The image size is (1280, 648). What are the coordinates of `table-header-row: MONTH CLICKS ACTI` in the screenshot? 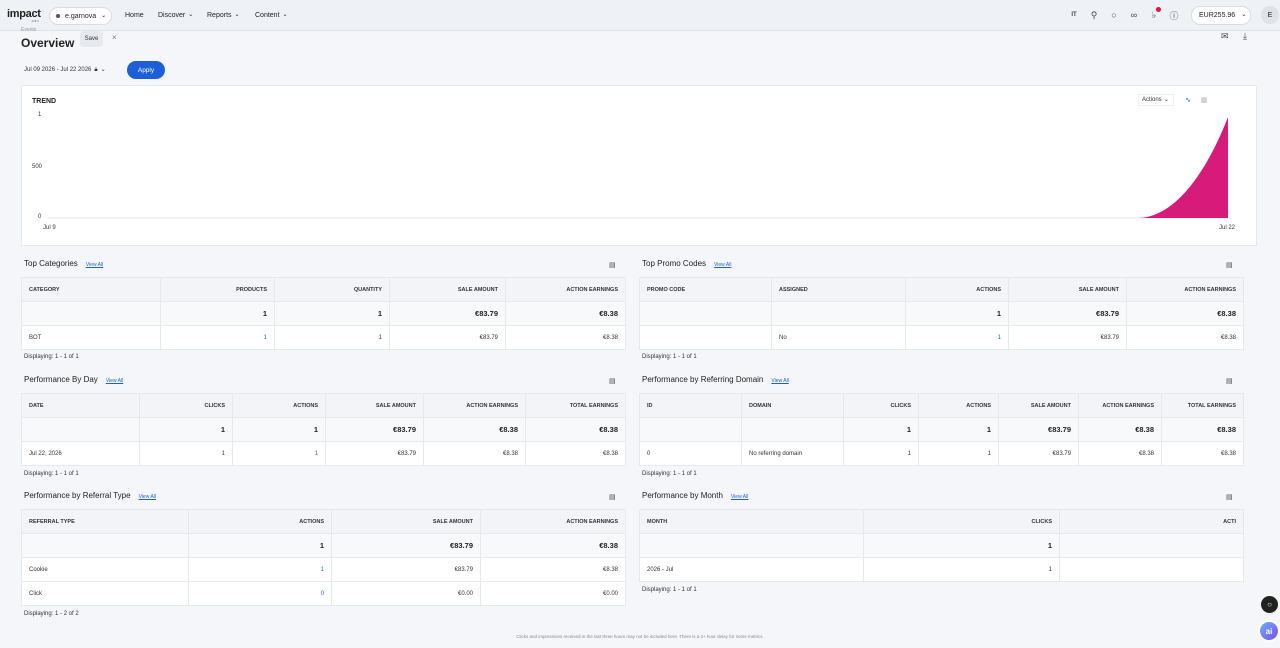 It's located at (941, 521).